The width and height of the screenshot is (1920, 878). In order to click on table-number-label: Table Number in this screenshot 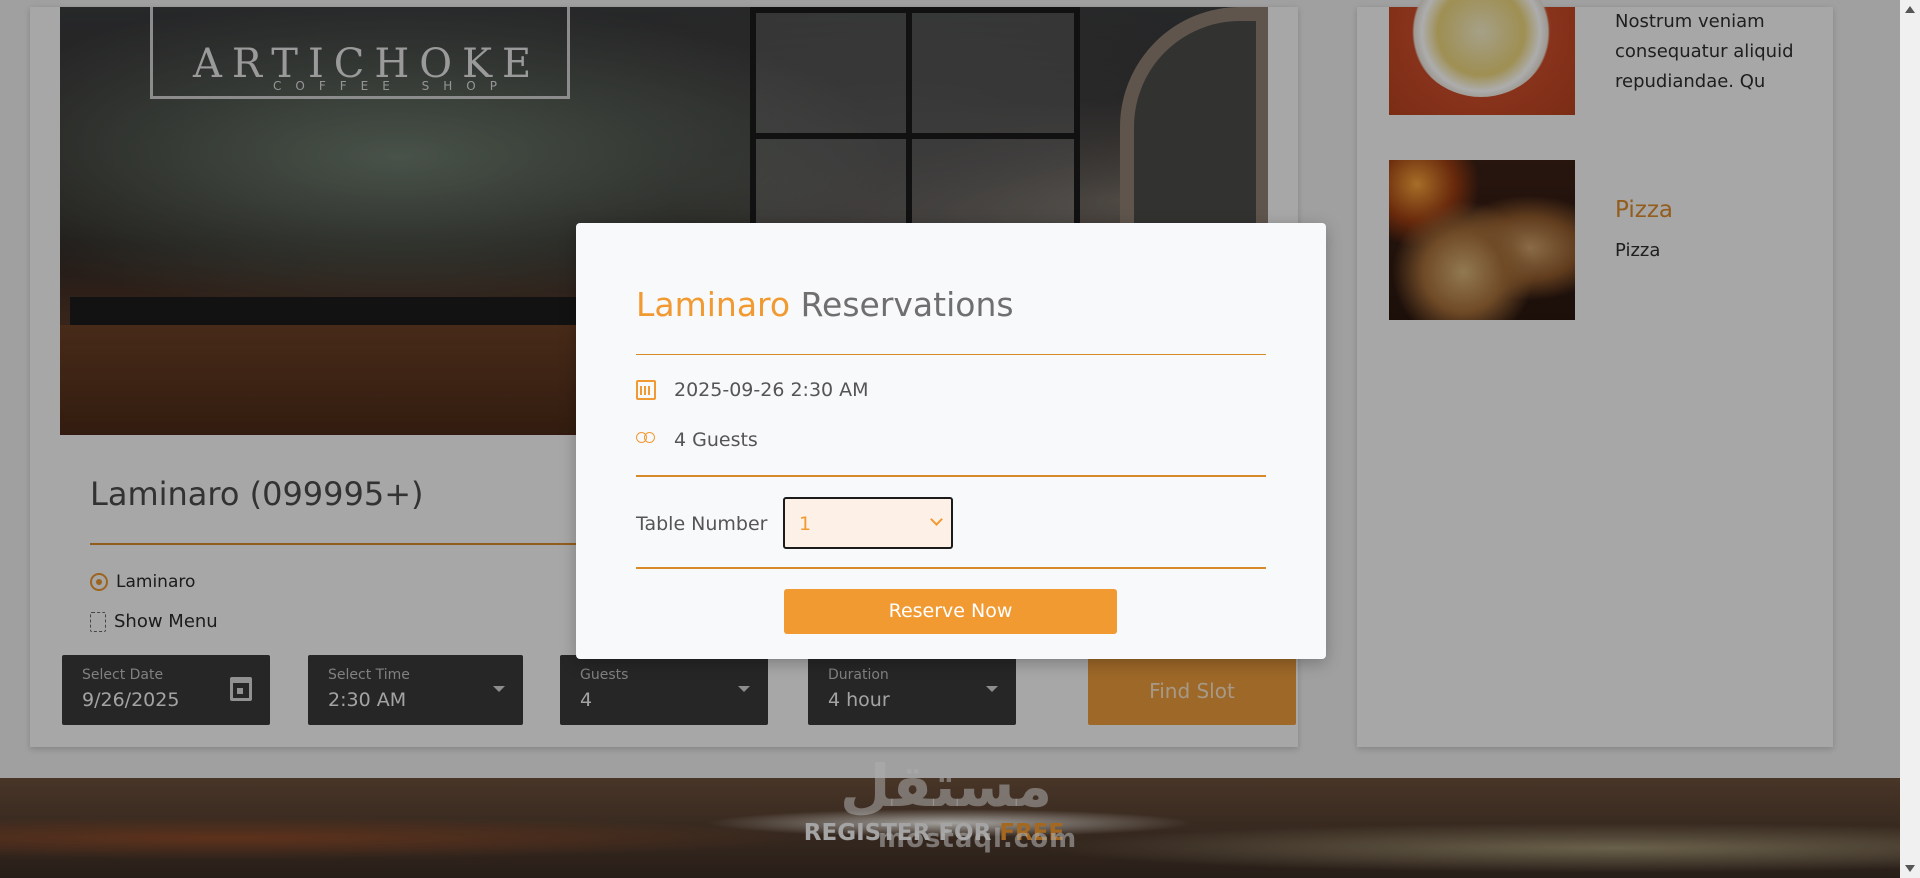, I will do `click(702, 524)`.